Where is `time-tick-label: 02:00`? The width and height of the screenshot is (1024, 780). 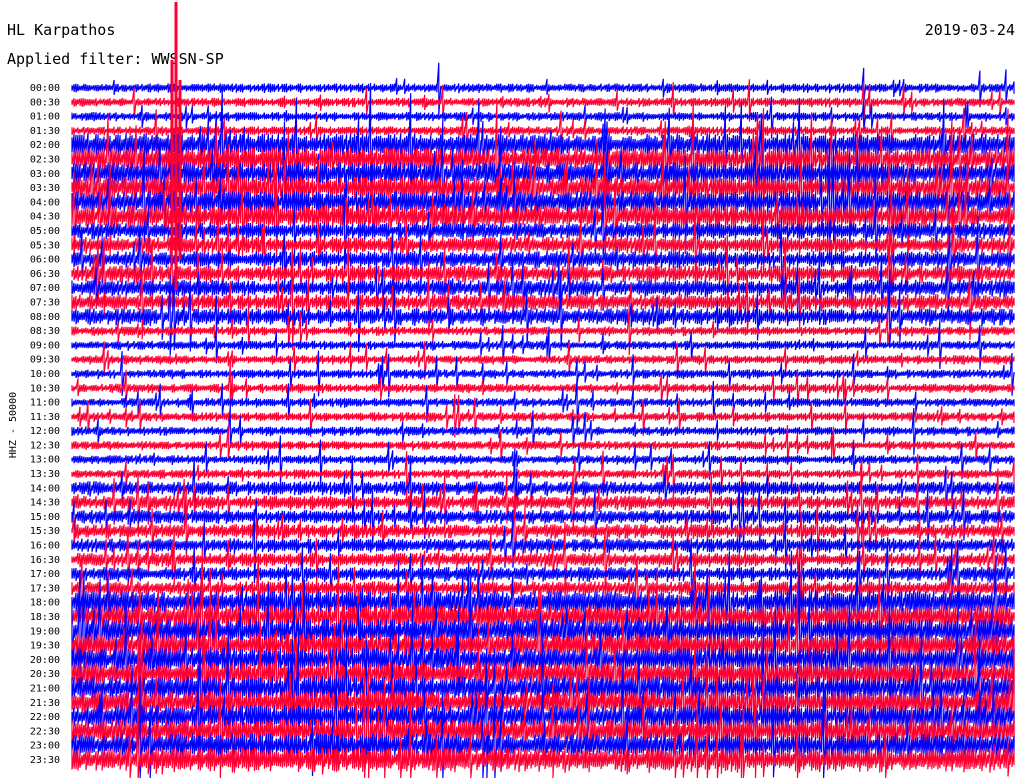 time-tick-label: 02:00 is located at coordinates (45, 145).